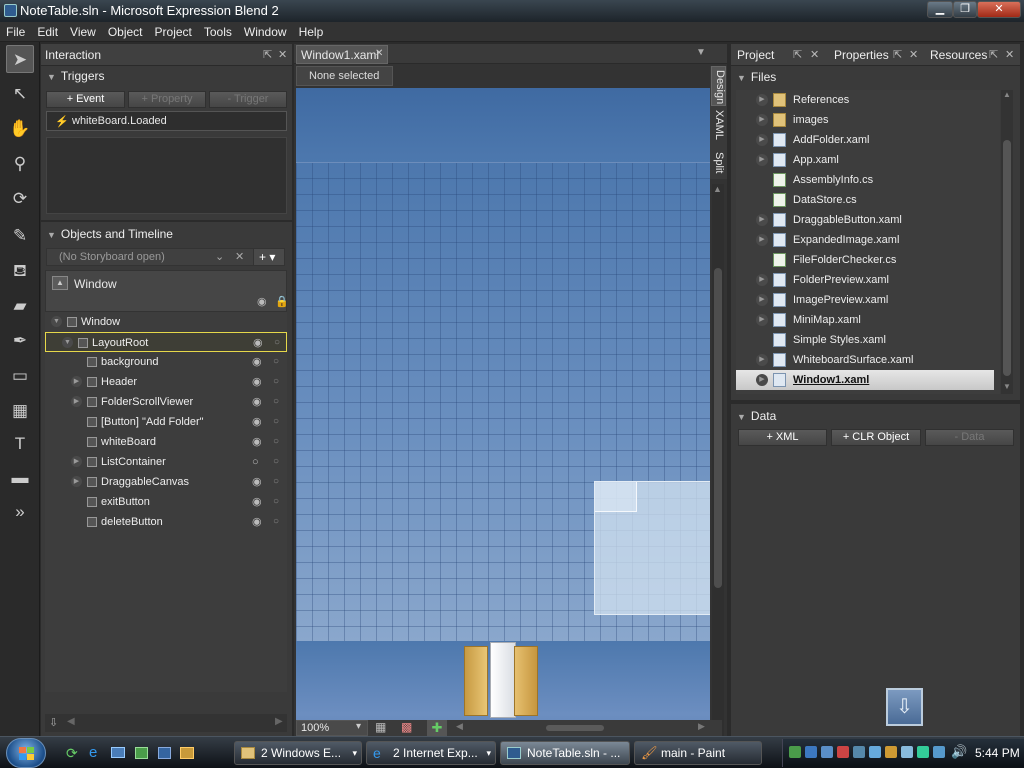 The width and height of the screenshot is (1024, 768). Describe the element at coordinates (866, 200) in the screenshot. I see `file-item: DataStore.cs` at that location.